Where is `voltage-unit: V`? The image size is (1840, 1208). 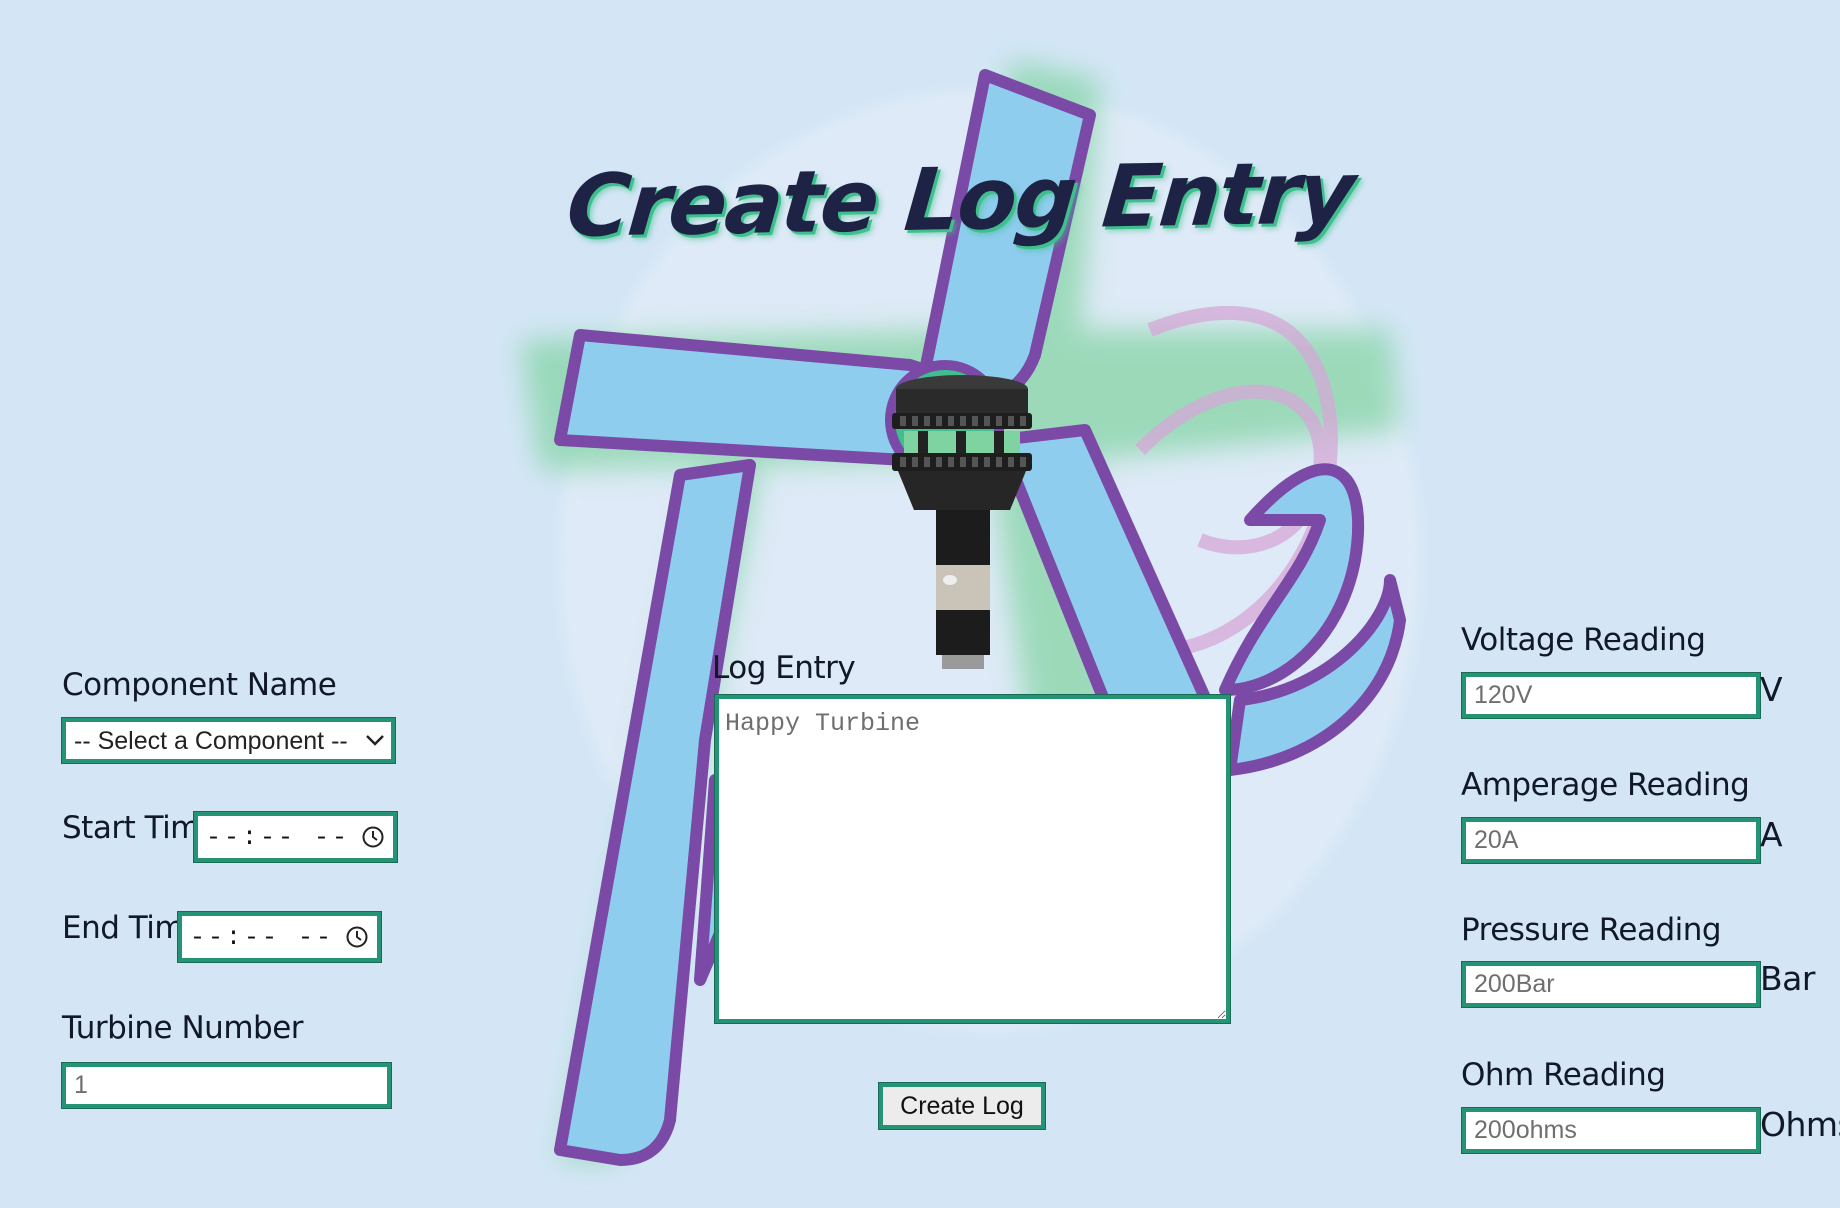 voltage-unit: V is located at coordinates (1771, 689).